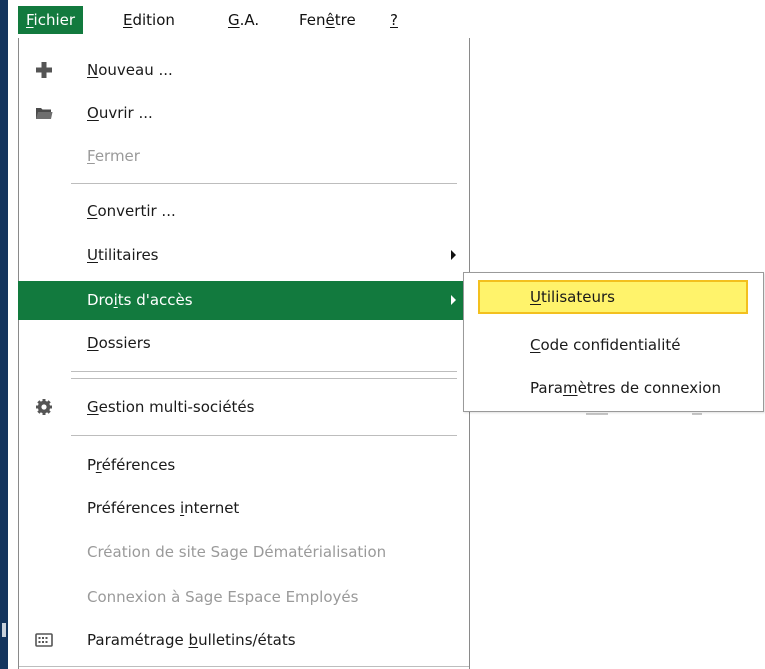  What do you see at coordinates (244, 465) in the screenshot?
I see `menu-item-preferences: Préférences` at bounding box center [244, 465].